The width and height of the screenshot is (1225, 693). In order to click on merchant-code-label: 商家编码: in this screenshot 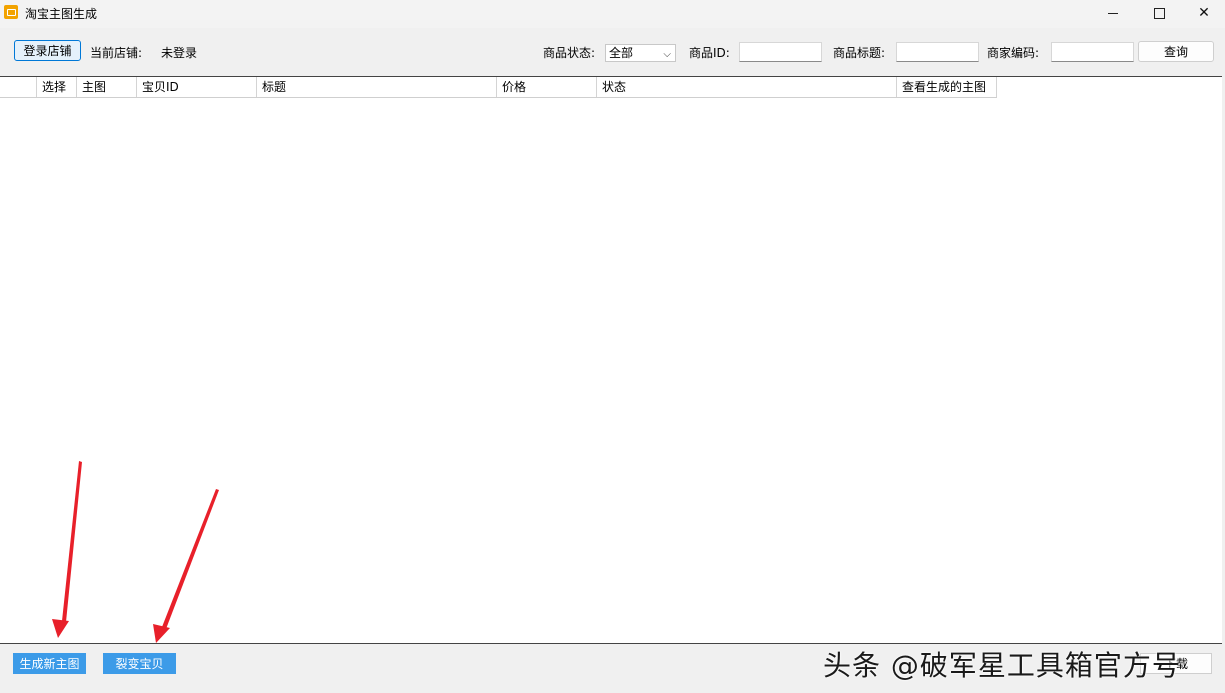, I will do `click(1013, 53)`.